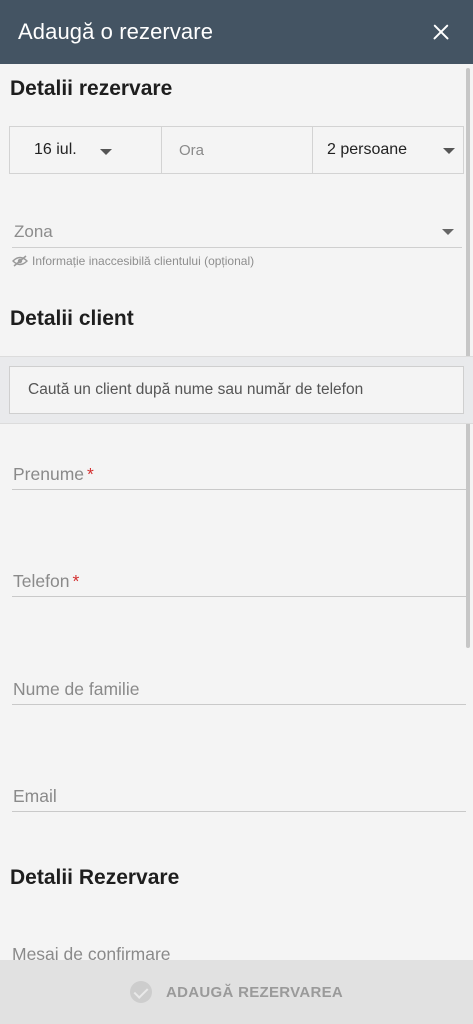  I want to click on add-reservation-button: ADAUGĂ REZERVAREA, so click(236, 992).